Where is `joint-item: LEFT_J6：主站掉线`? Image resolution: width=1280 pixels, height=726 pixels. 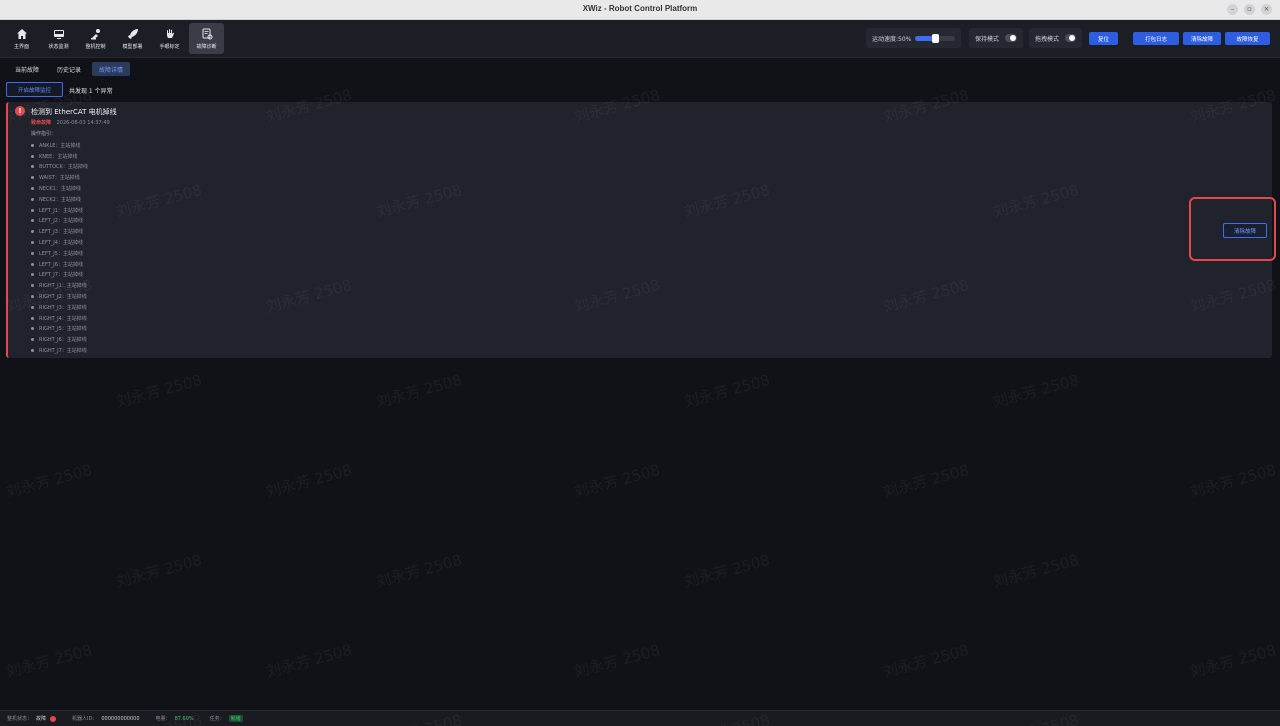 joint-item: LEFT_J6：主站掉线 is located at coordinates (59, 264).